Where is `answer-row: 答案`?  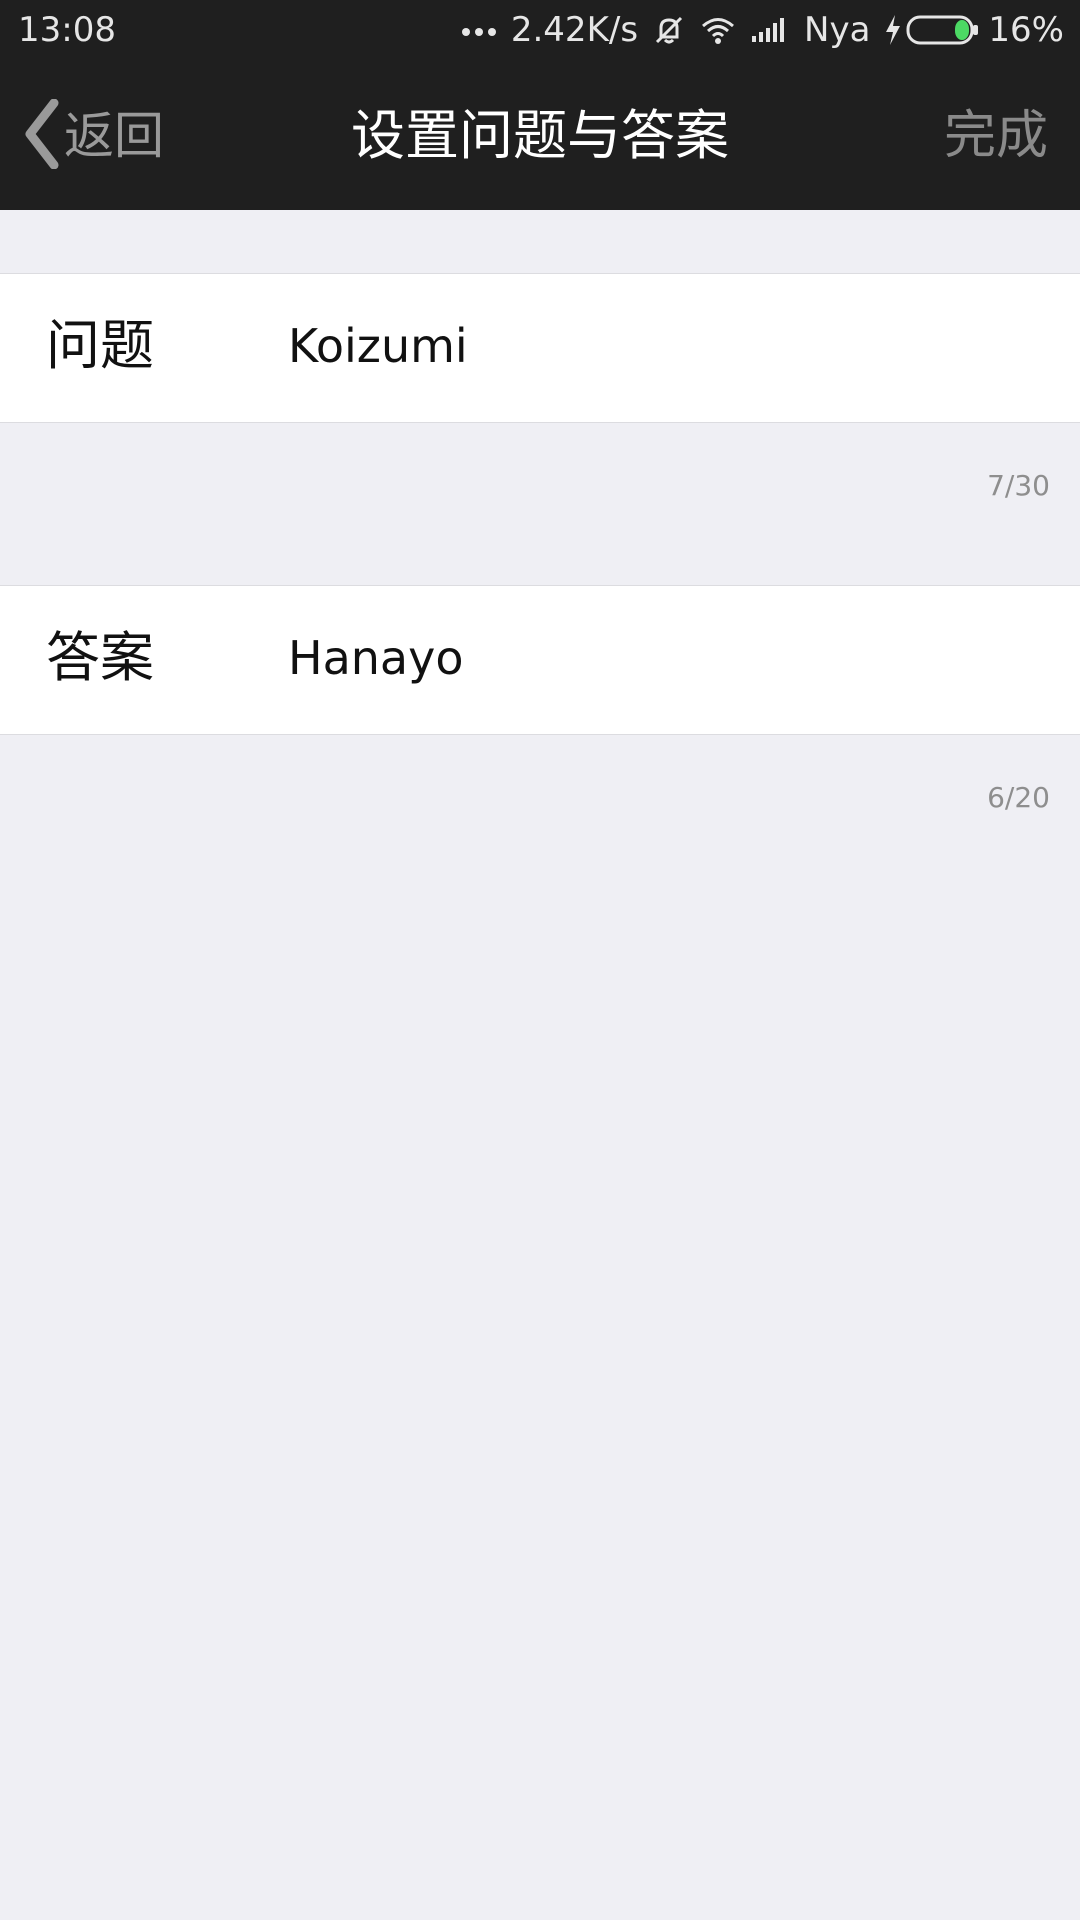
answer-row: 答案 is located at coordinates (540, 660).